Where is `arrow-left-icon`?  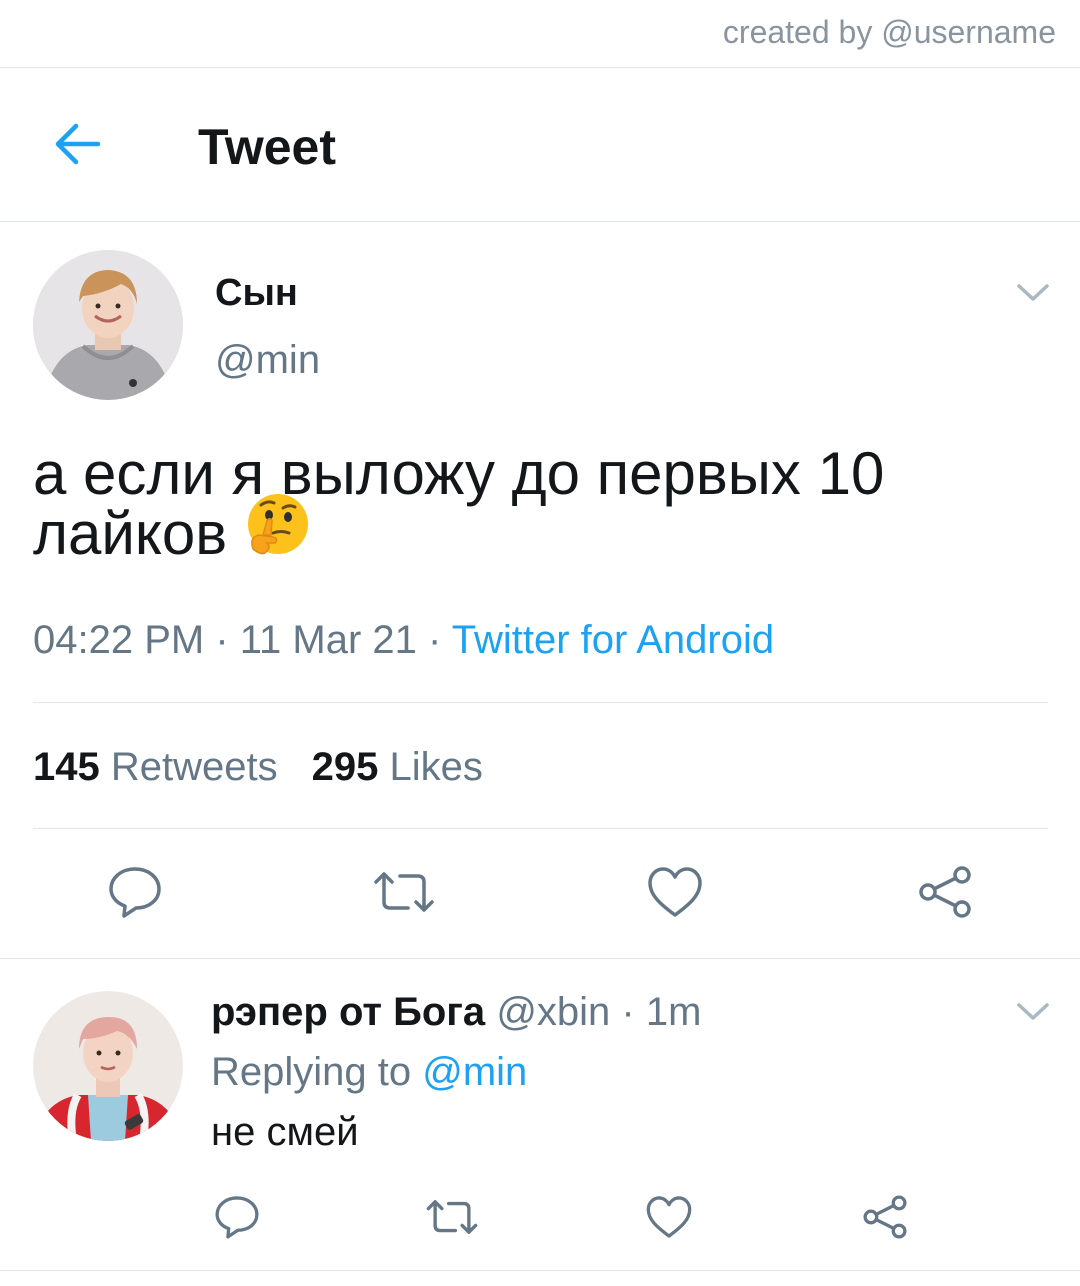 arrow-left-icon is located at coordinates (78, 144).